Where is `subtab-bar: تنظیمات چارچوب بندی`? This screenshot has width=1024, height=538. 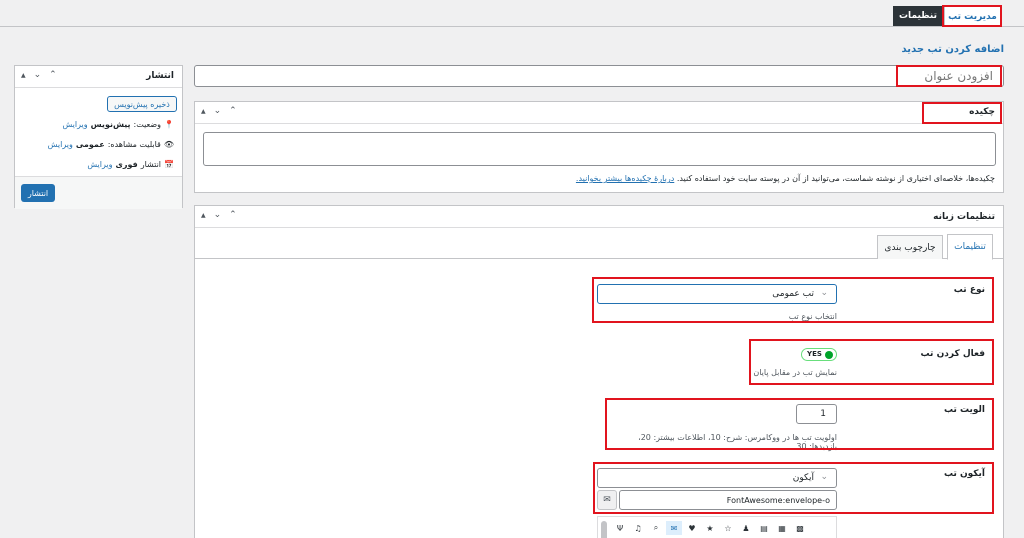
subtab-bar: تنظیمات چارچوب بندی is located at coordinates (599, 247).